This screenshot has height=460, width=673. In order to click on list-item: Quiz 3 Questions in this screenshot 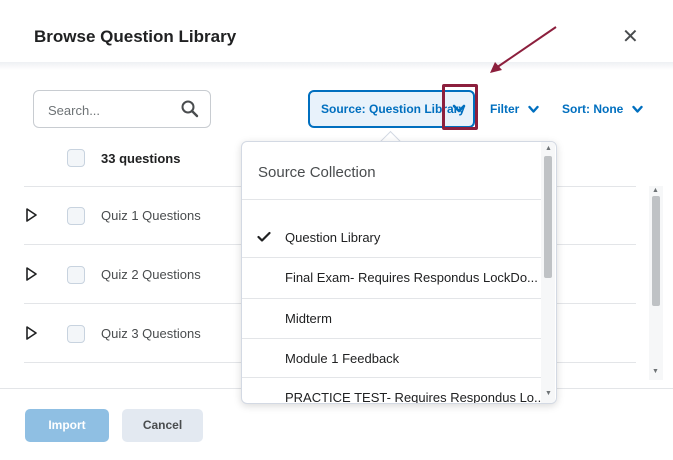, I will do `click(151, 333)`.